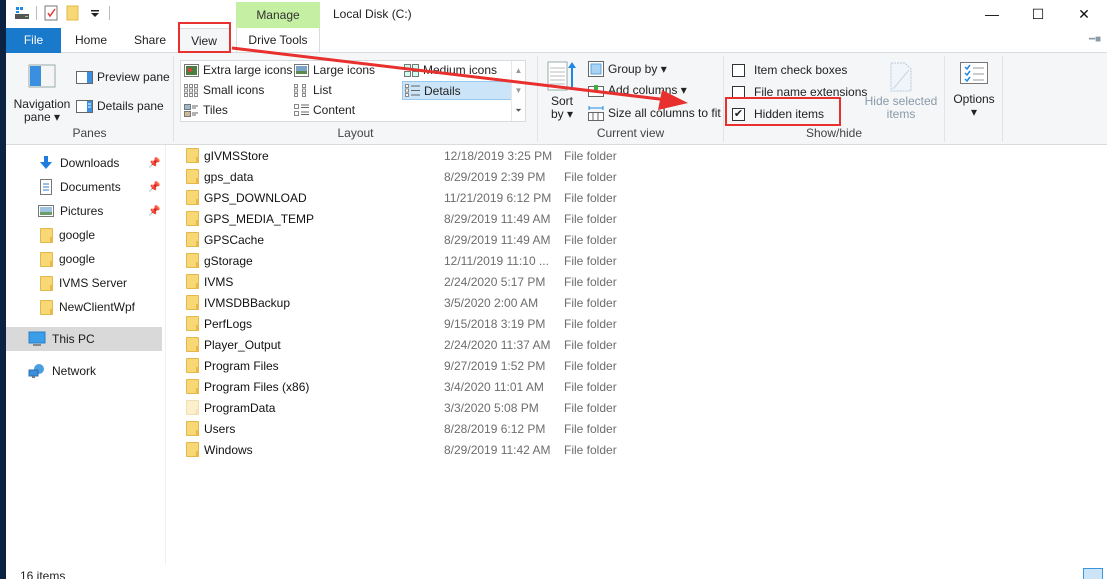 This screenshot has height=579, width=1107. What do you see at coordinates (497, 239) in the screenshot?
I see `file-date: 8/29/2019 11:49 AM` at bounding box center [497, 239].